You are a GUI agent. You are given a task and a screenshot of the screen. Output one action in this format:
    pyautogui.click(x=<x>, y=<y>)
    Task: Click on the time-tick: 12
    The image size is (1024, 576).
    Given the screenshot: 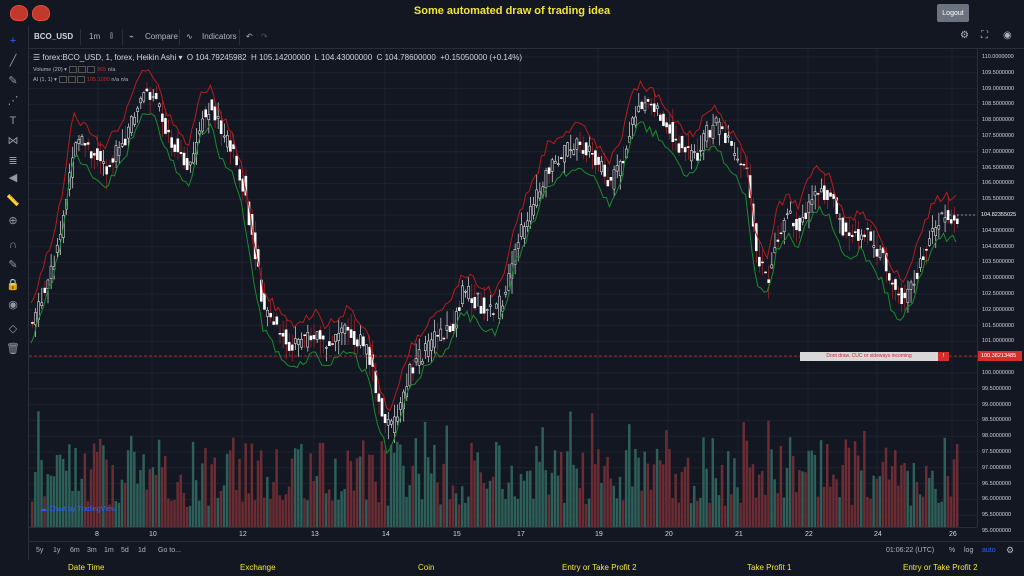 What is the action you would take?
    pyautogui.click(x=243, y=534)
    